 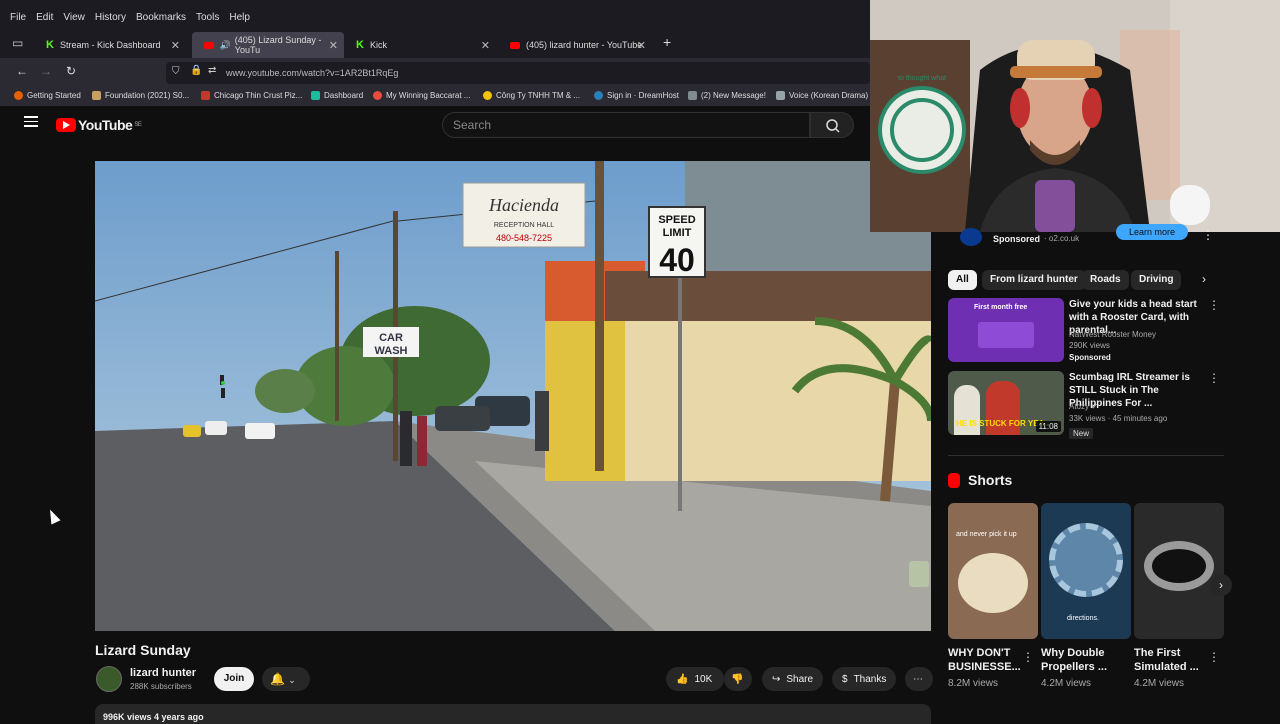 What do you see at coordinates (378, 45) in the screenshot?
I see `tab-title: Kick` at bounding box center [378, 45].